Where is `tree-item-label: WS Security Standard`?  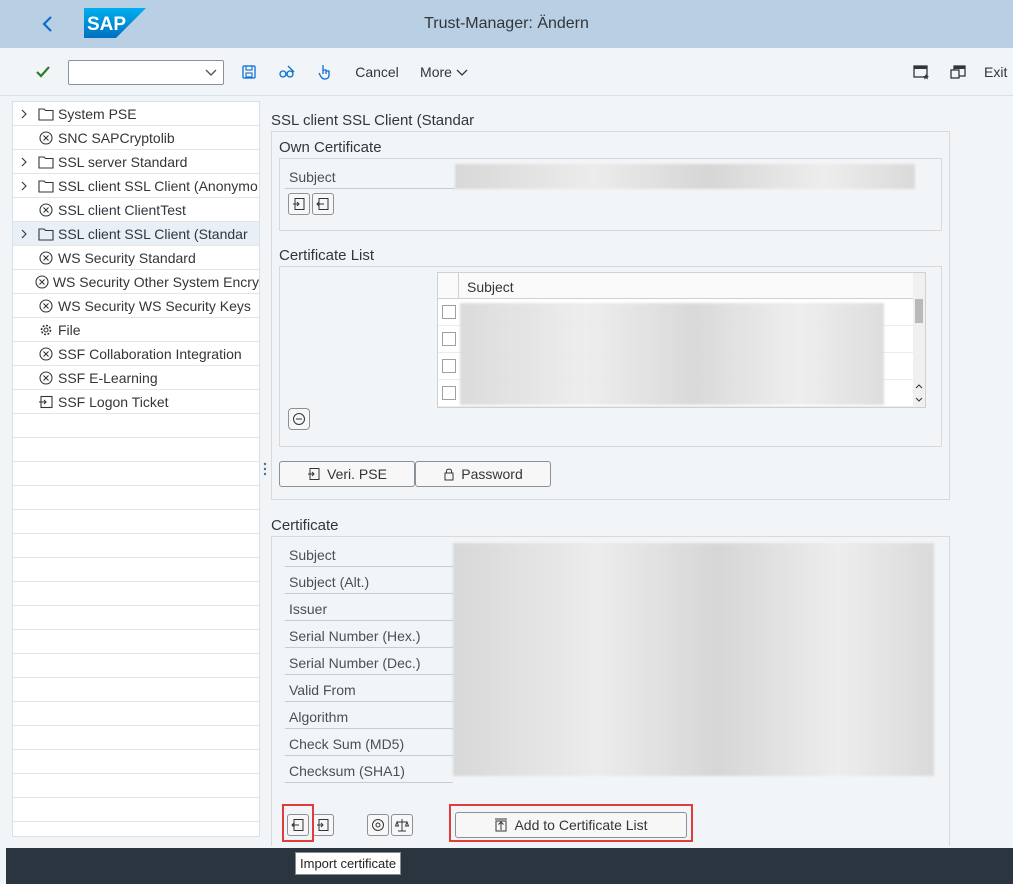
tree-item-label: WS Security Standard is located at coordinates (127, 257).